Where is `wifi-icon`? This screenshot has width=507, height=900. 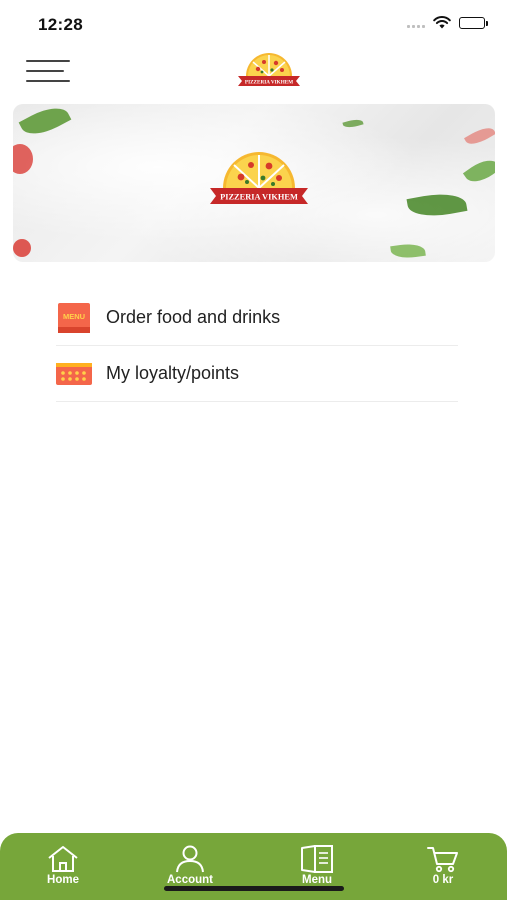 wifi-icon is located at coordinates (442, 22).